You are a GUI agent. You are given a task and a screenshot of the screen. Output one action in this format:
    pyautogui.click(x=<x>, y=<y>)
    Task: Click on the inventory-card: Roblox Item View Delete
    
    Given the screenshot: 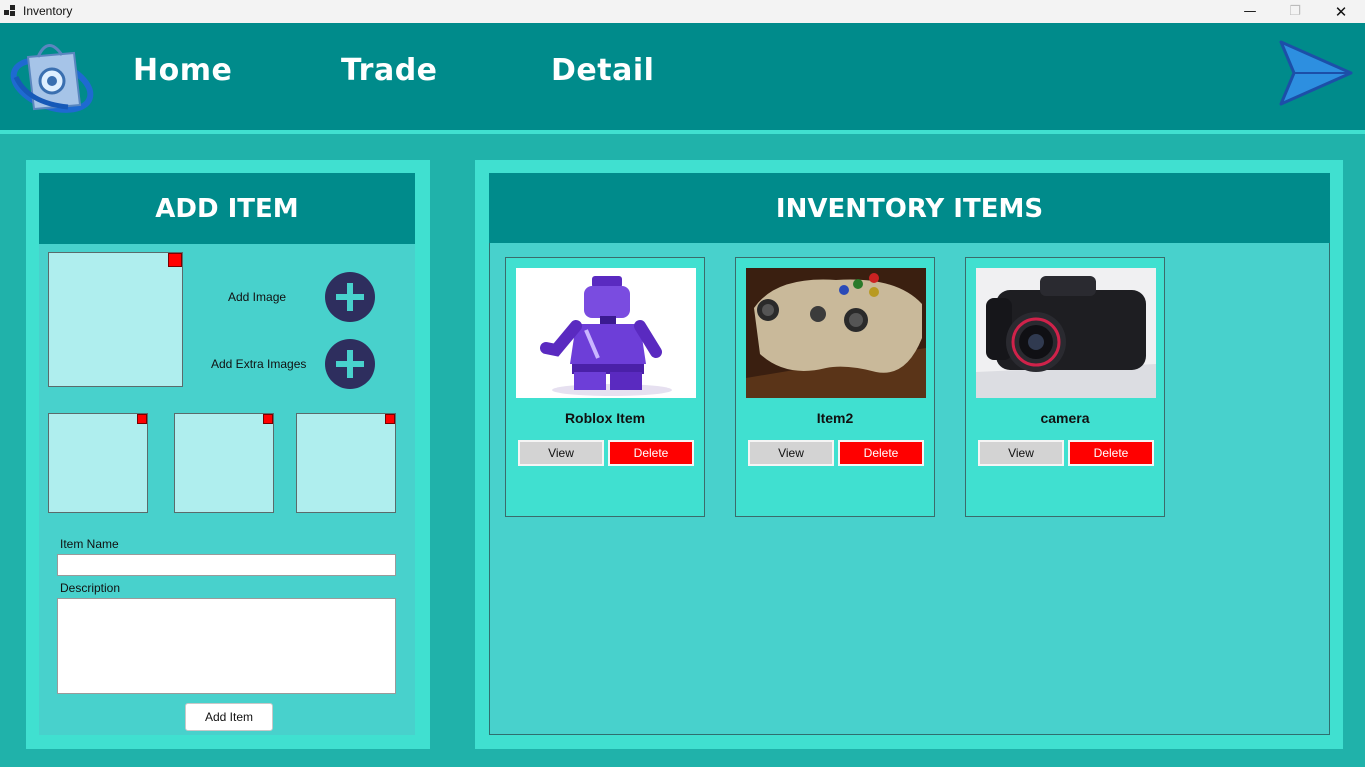 What is the action you would take?
    pyautogui.click(x=605, y=387)
    